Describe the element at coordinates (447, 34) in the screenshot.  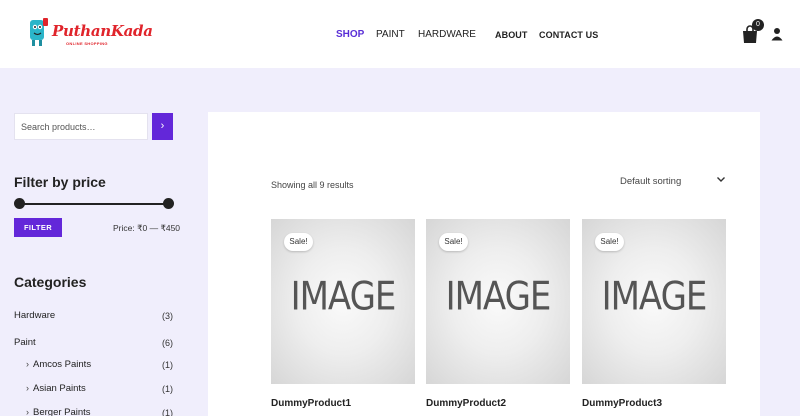
I see `nav-hardware: HARDWARE` at that location.